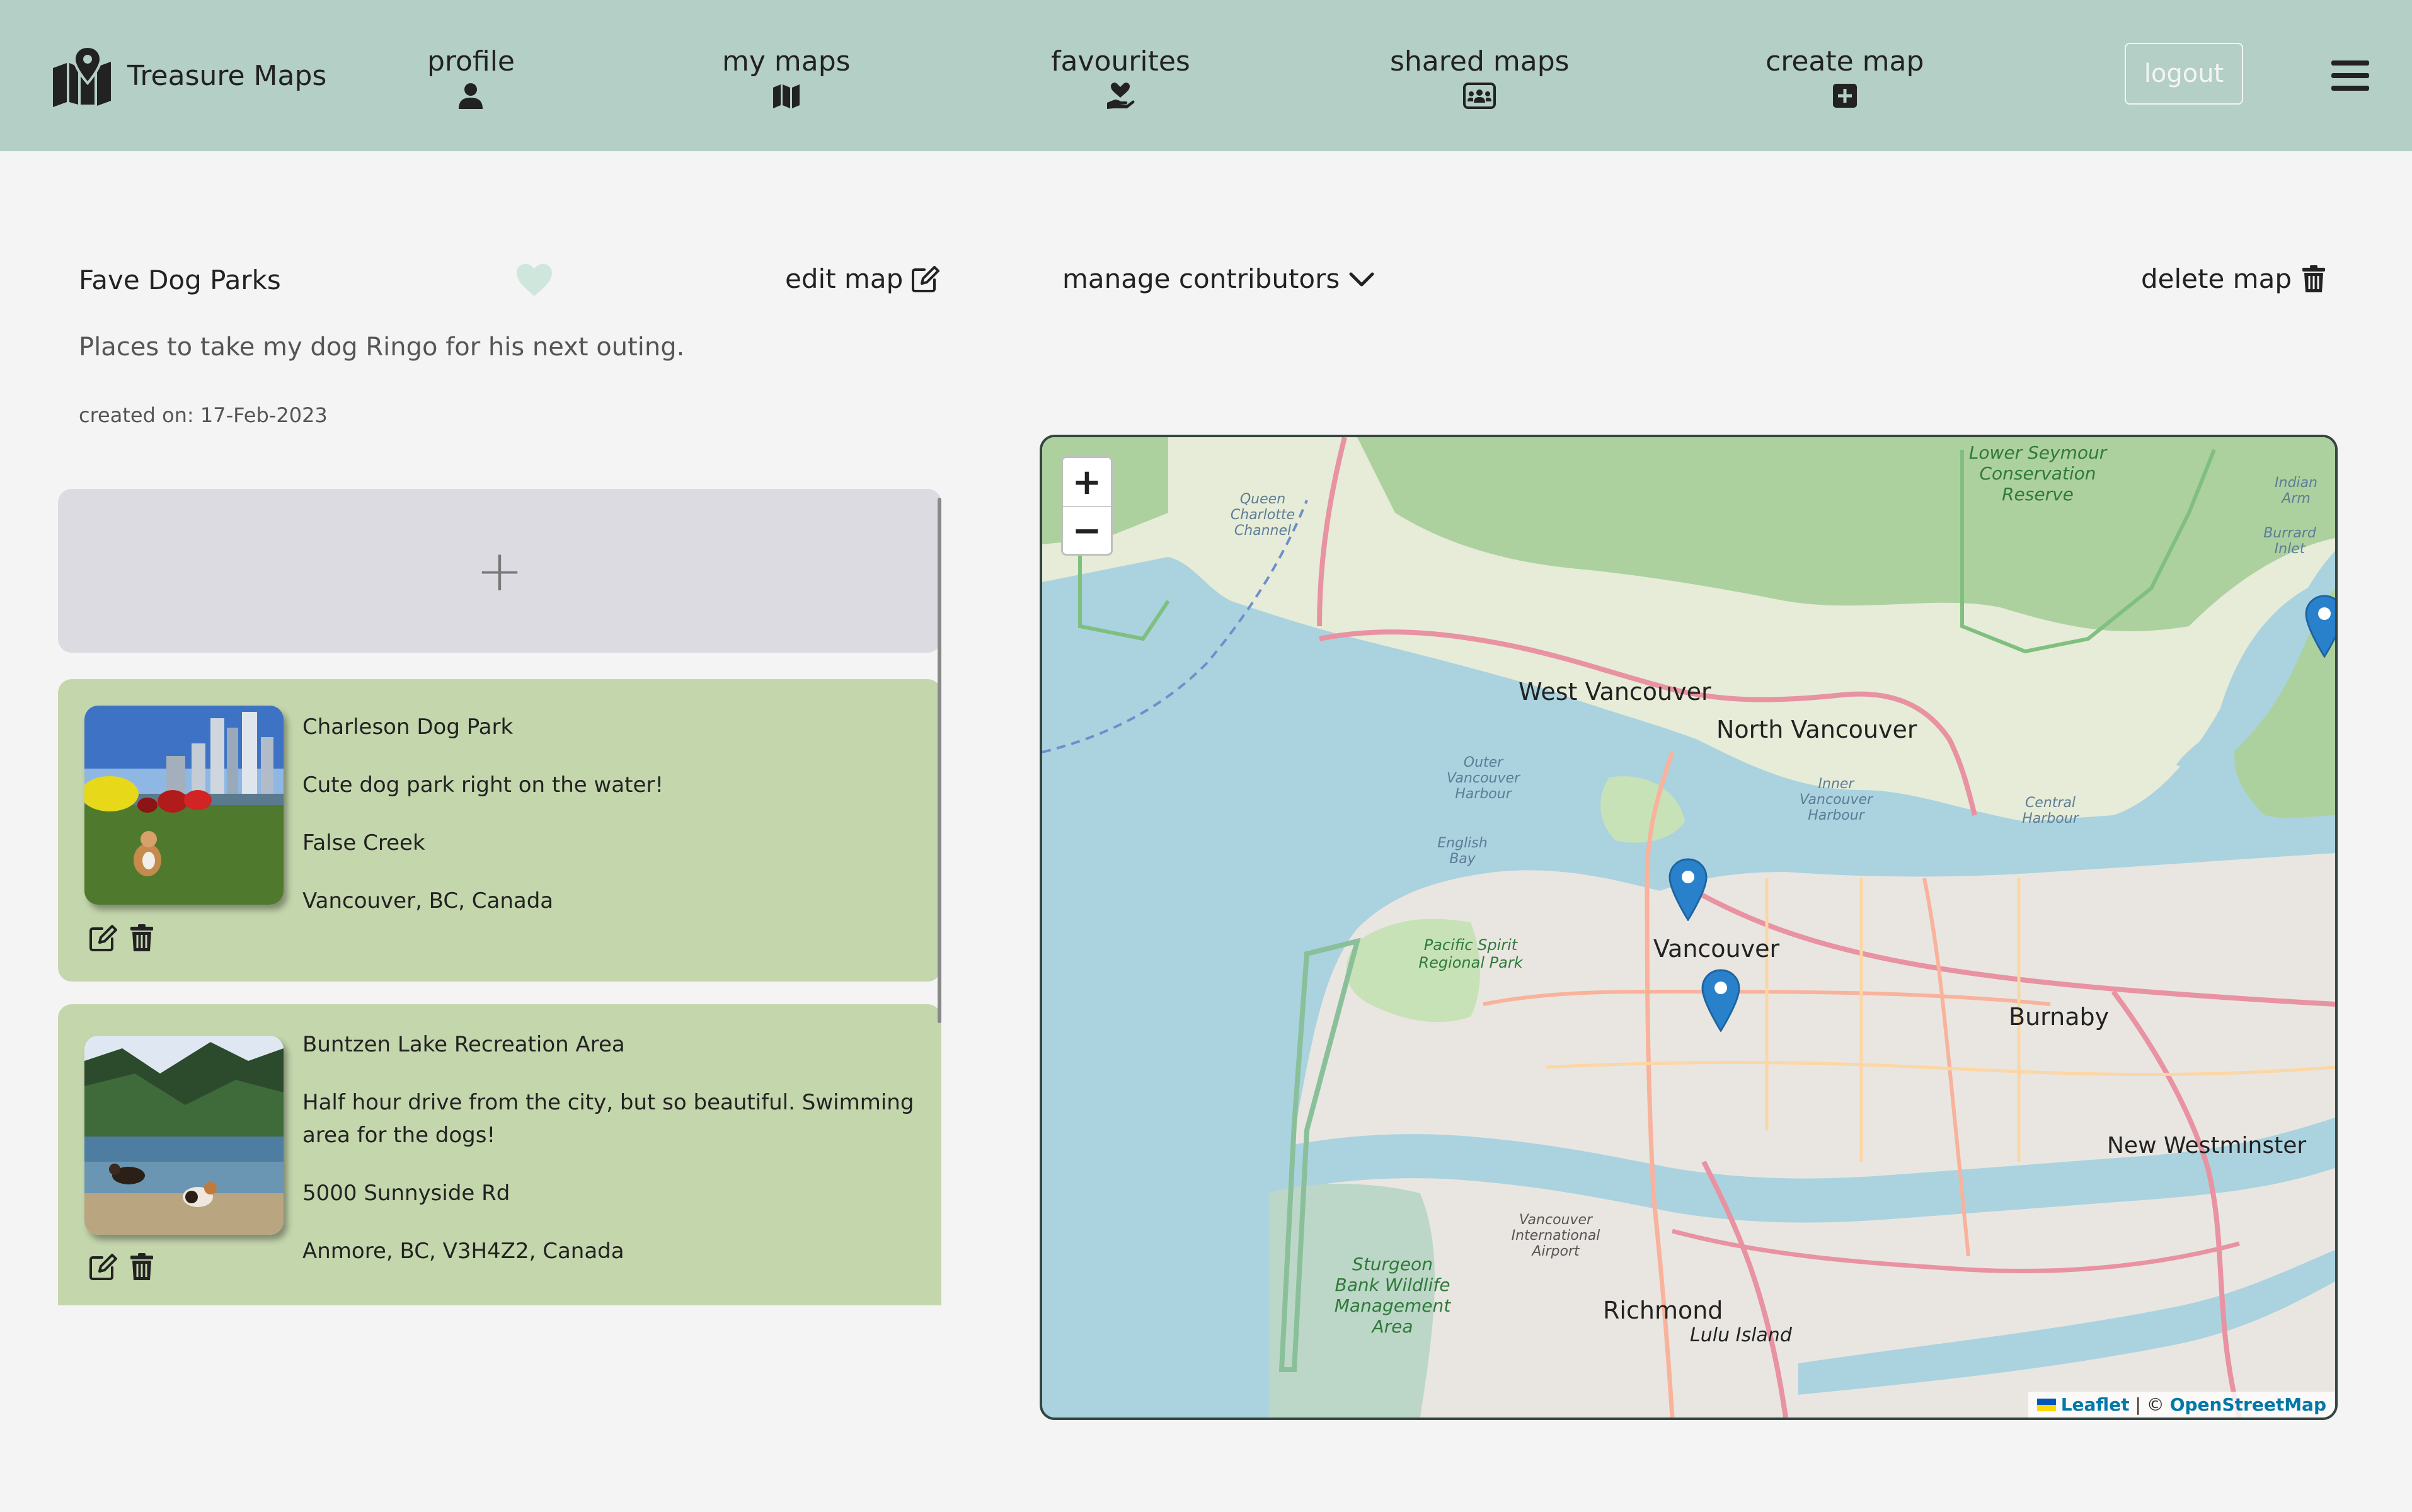 Image resolution: width=2412 pixels, height=1512 pixels. I want to click on map-pin-logo-icon, so click(82, 76).